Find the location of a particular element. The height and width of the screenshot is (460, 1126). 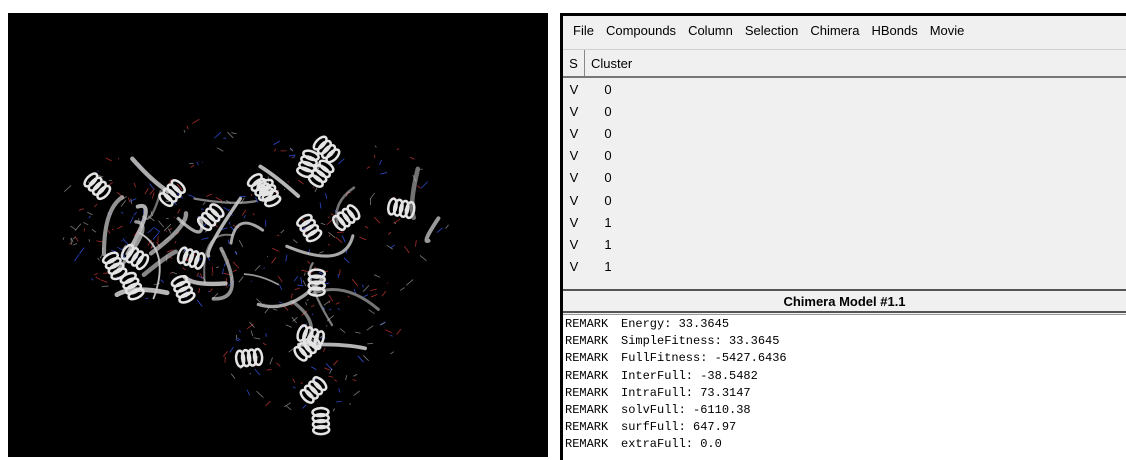

column-header-s: S is located at coordinates (574, 63).